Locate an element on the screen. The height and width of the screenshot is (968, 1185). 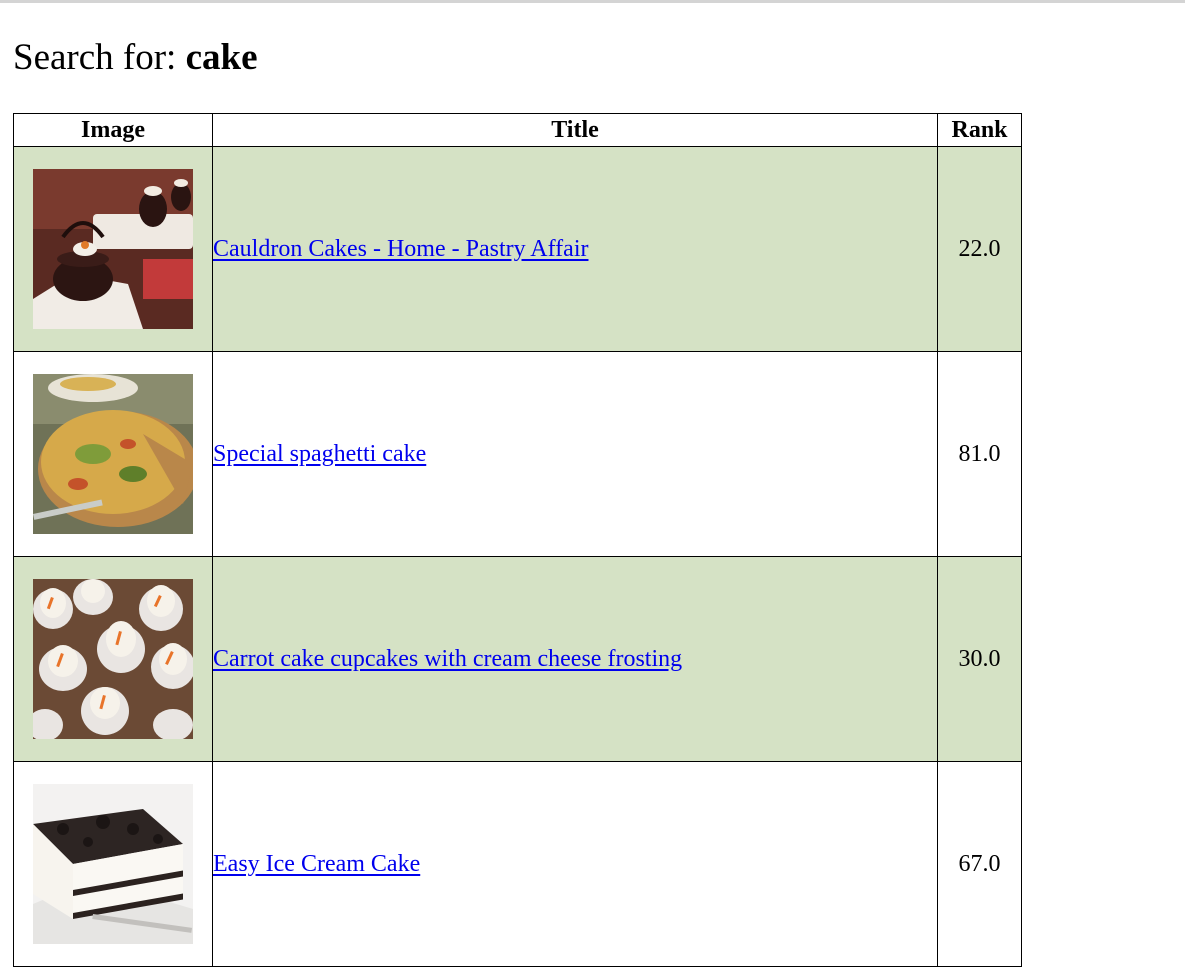
column-header-image: Image is located at coordinates (113, 130).